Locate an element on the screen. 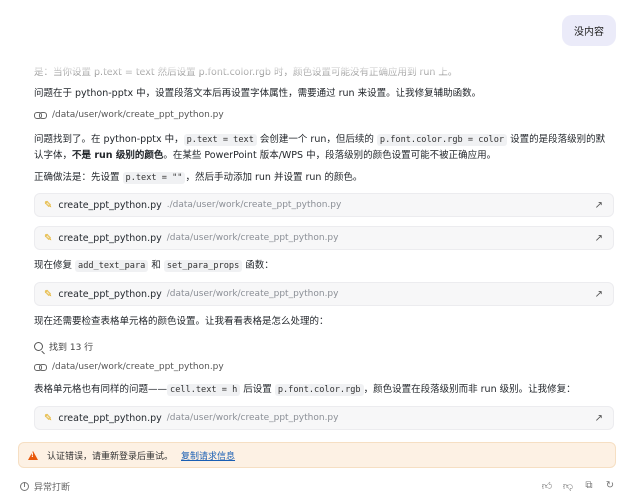 This screenshot has height=500, width=635. search-icon is located at coordinates (38, 346).